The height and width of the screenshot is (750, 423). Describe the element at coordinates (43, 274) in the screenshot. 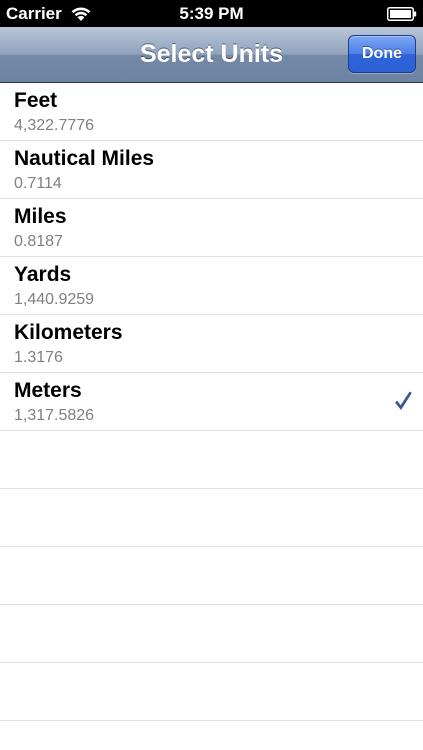

I see `unit-name: Yards` at that location.